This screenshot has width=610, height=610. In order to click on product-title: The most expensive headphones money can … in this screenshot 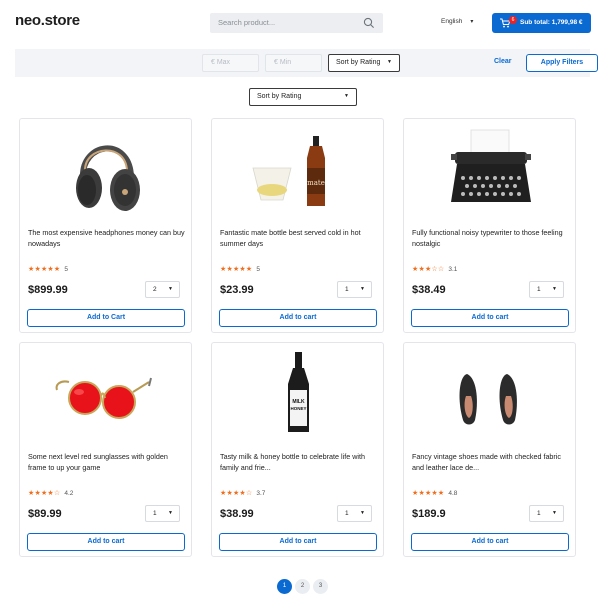, I will do `click(107, 238)`.